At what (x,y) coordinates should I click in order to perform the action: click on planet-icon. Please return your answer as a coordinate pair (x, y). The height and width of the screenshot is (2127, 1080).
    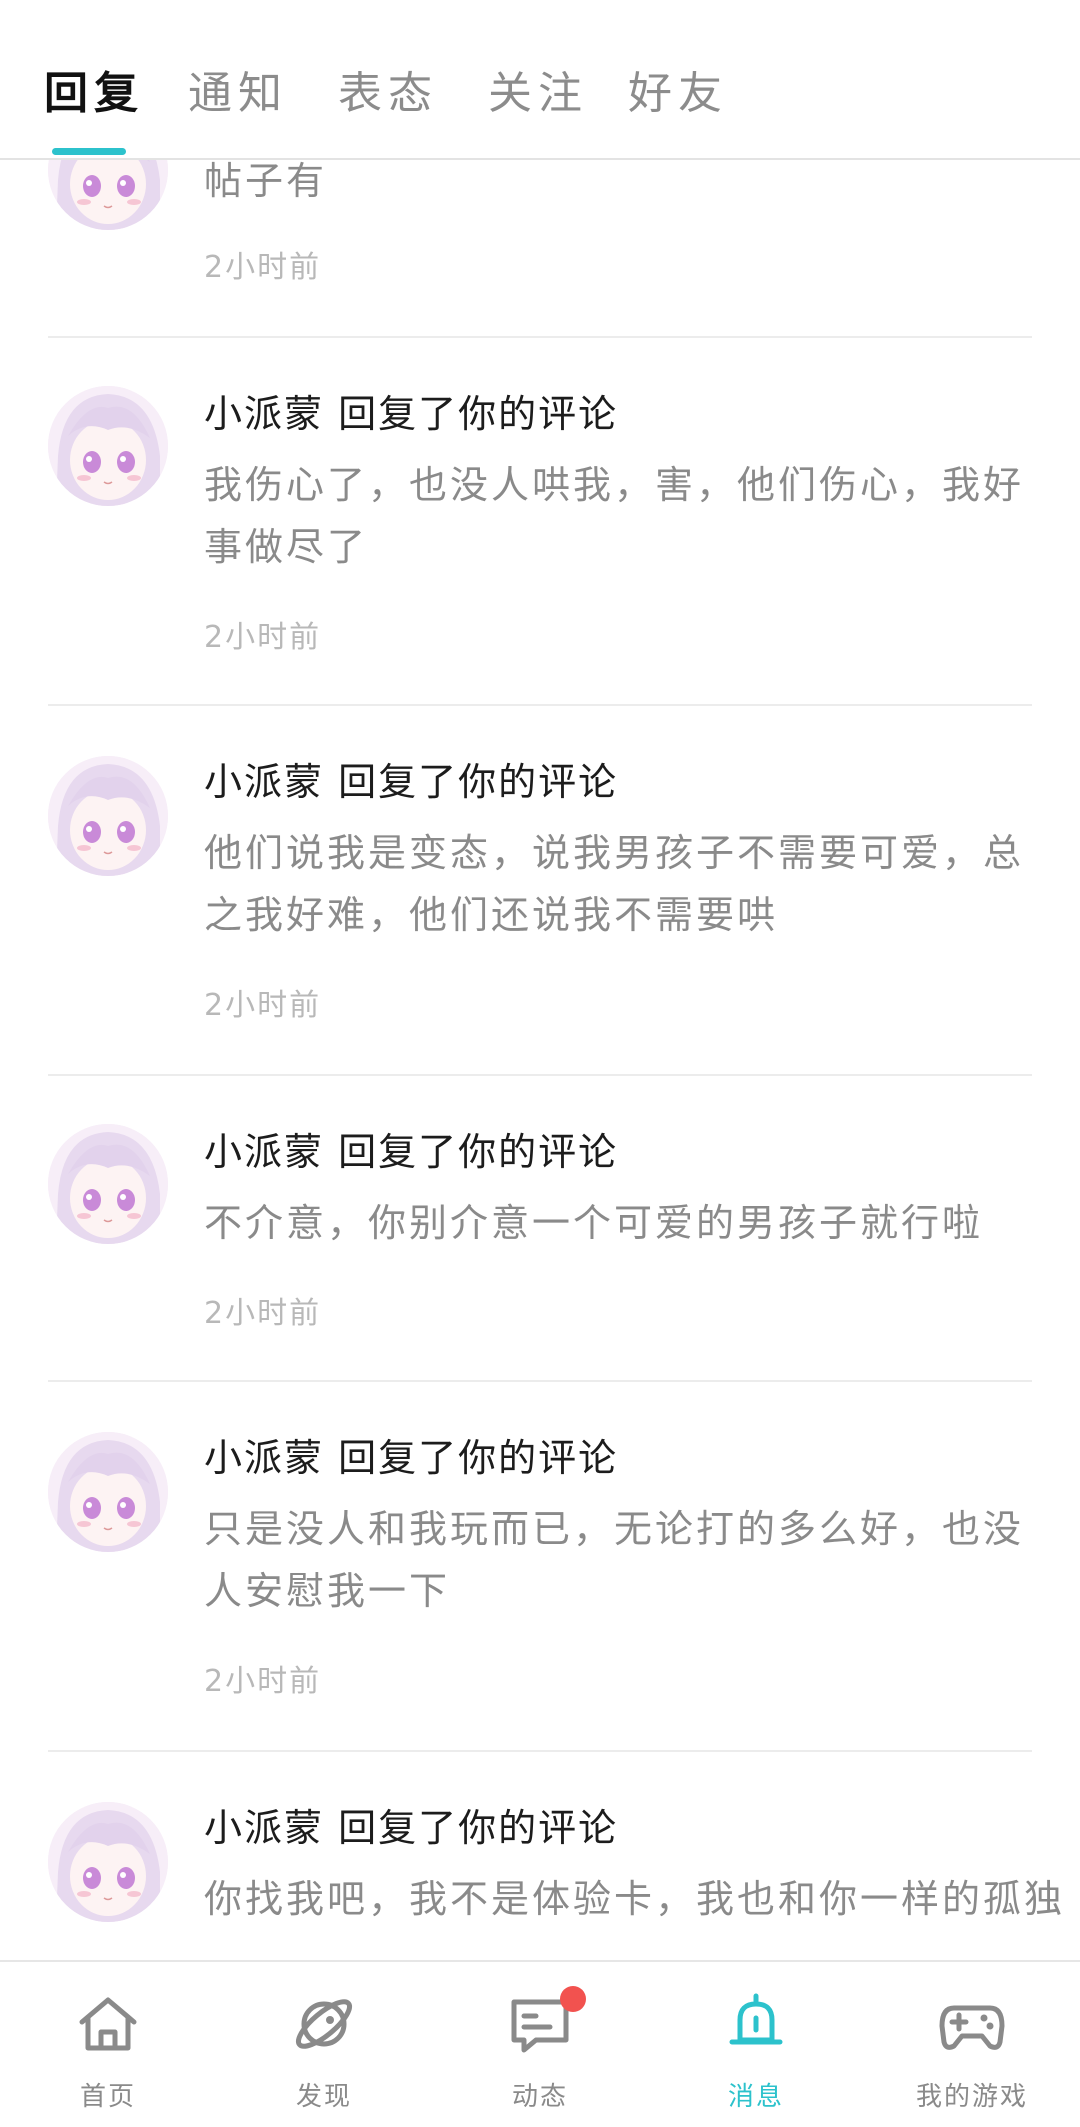
    Looking at the image, I should click on (324, 2024).